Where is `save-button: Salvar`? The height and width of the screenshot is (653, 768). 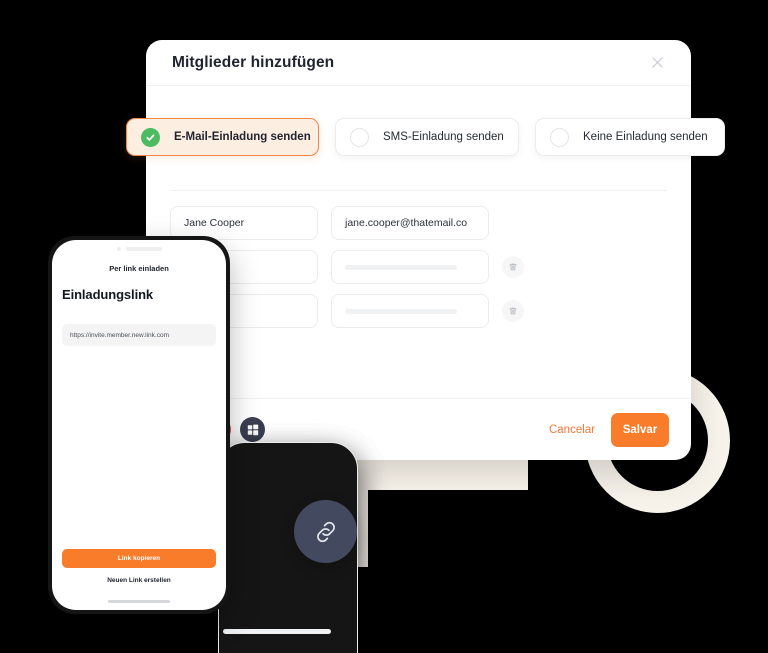
save-button: Salvar is located at coordinates (640, 429).